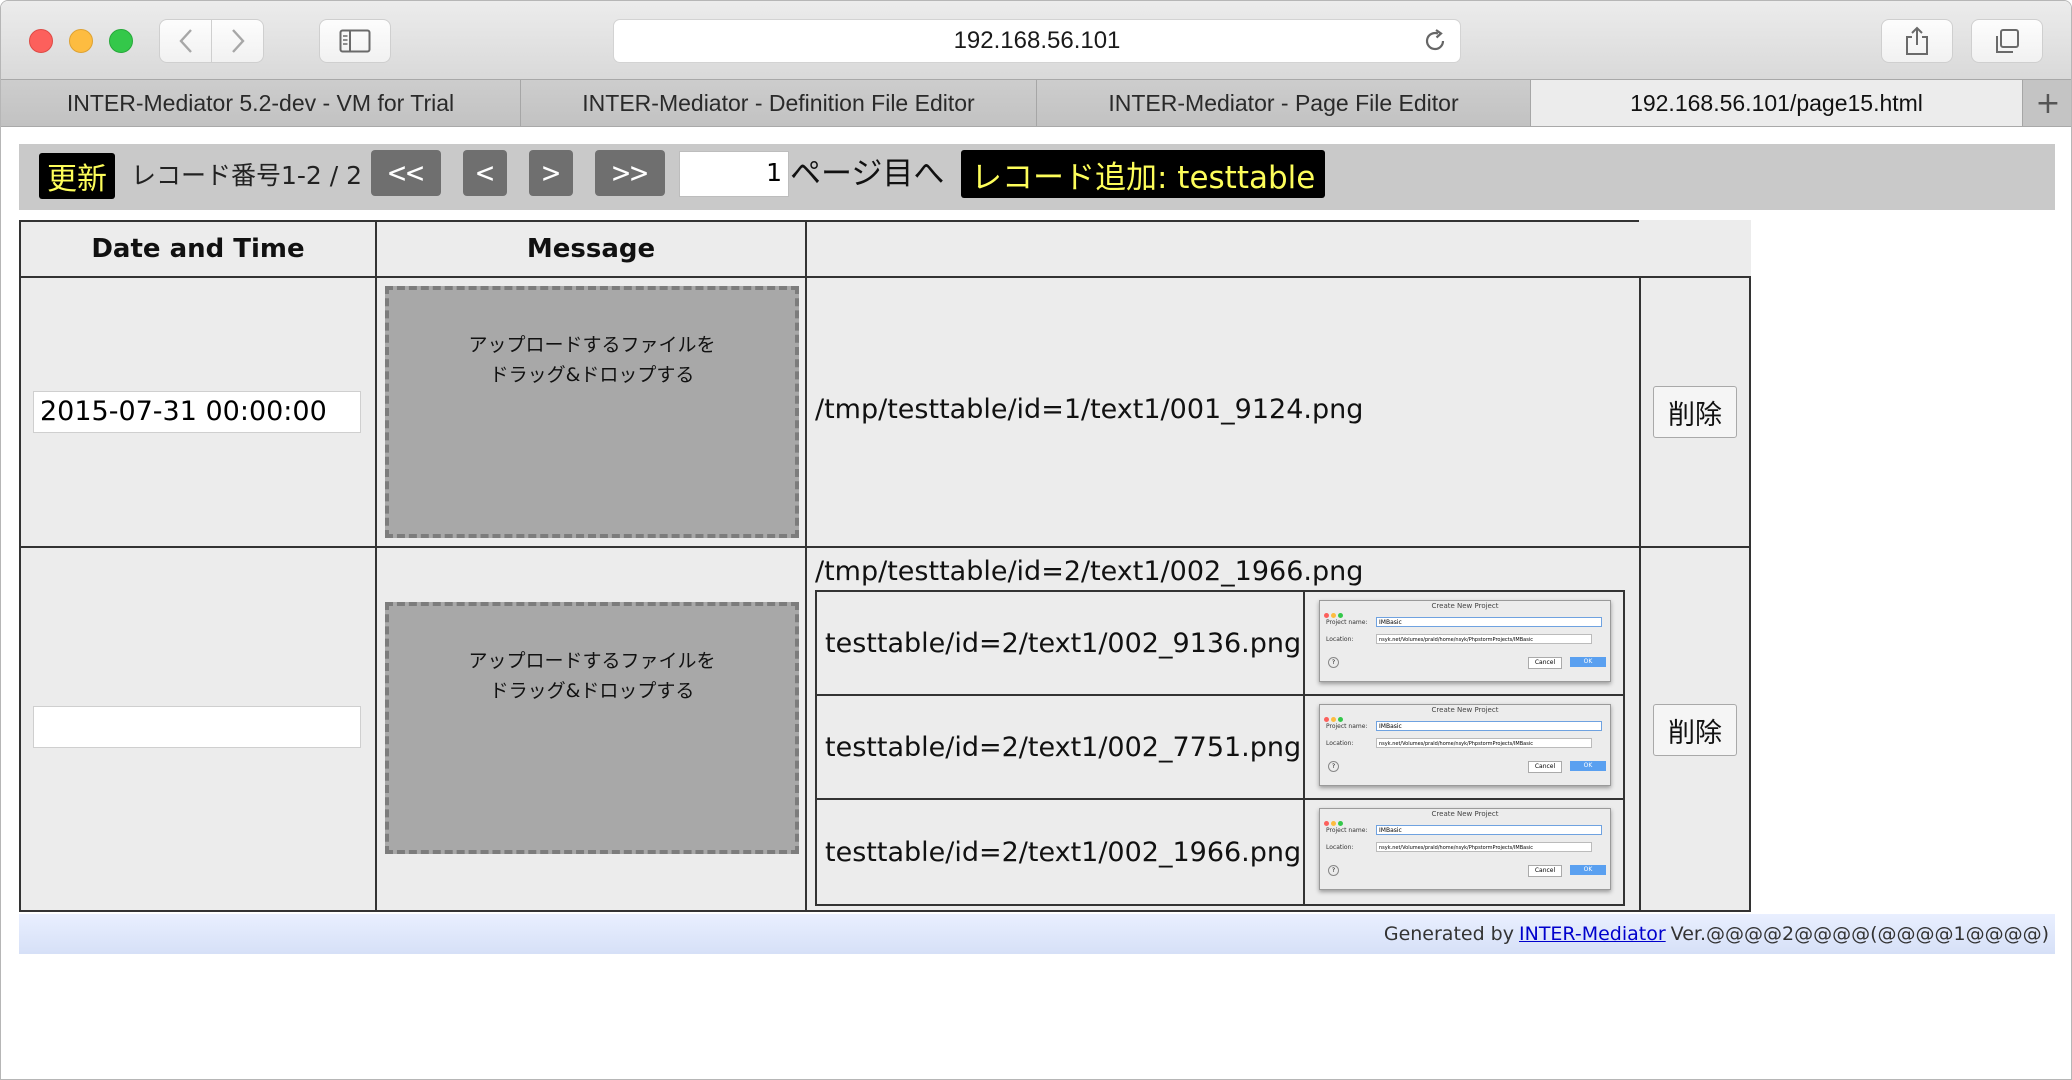  What do you see at coordinates (551, 173) in the screenshot?
I see `next-page-button: >` at bounding box center [551, 173].